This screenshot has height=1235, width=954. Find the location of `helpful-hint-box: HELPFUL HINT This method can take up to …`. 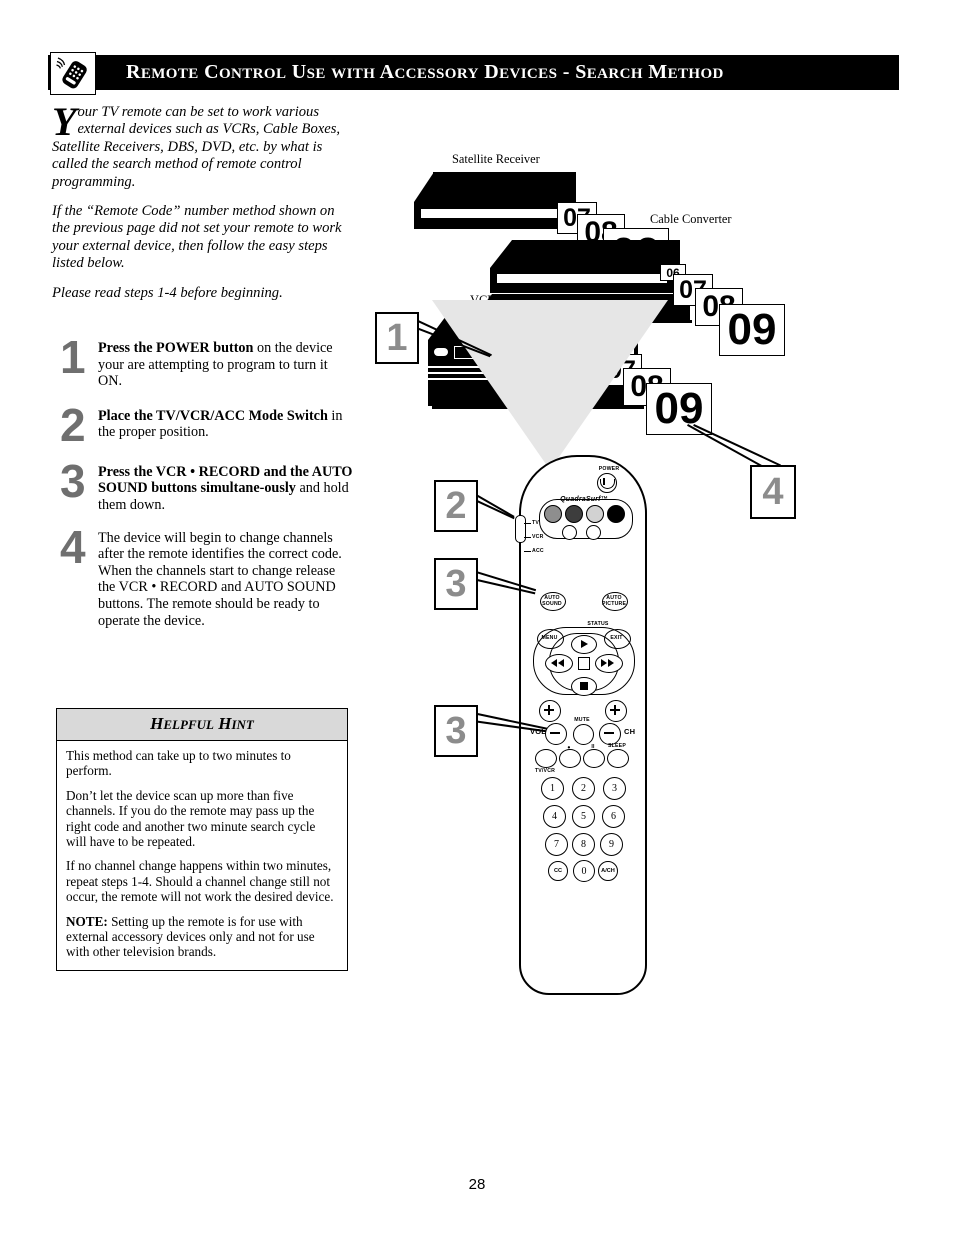

helpful-hint-box: HELPFUL HINT This method can take up to … is located at coordinates (202, 839).